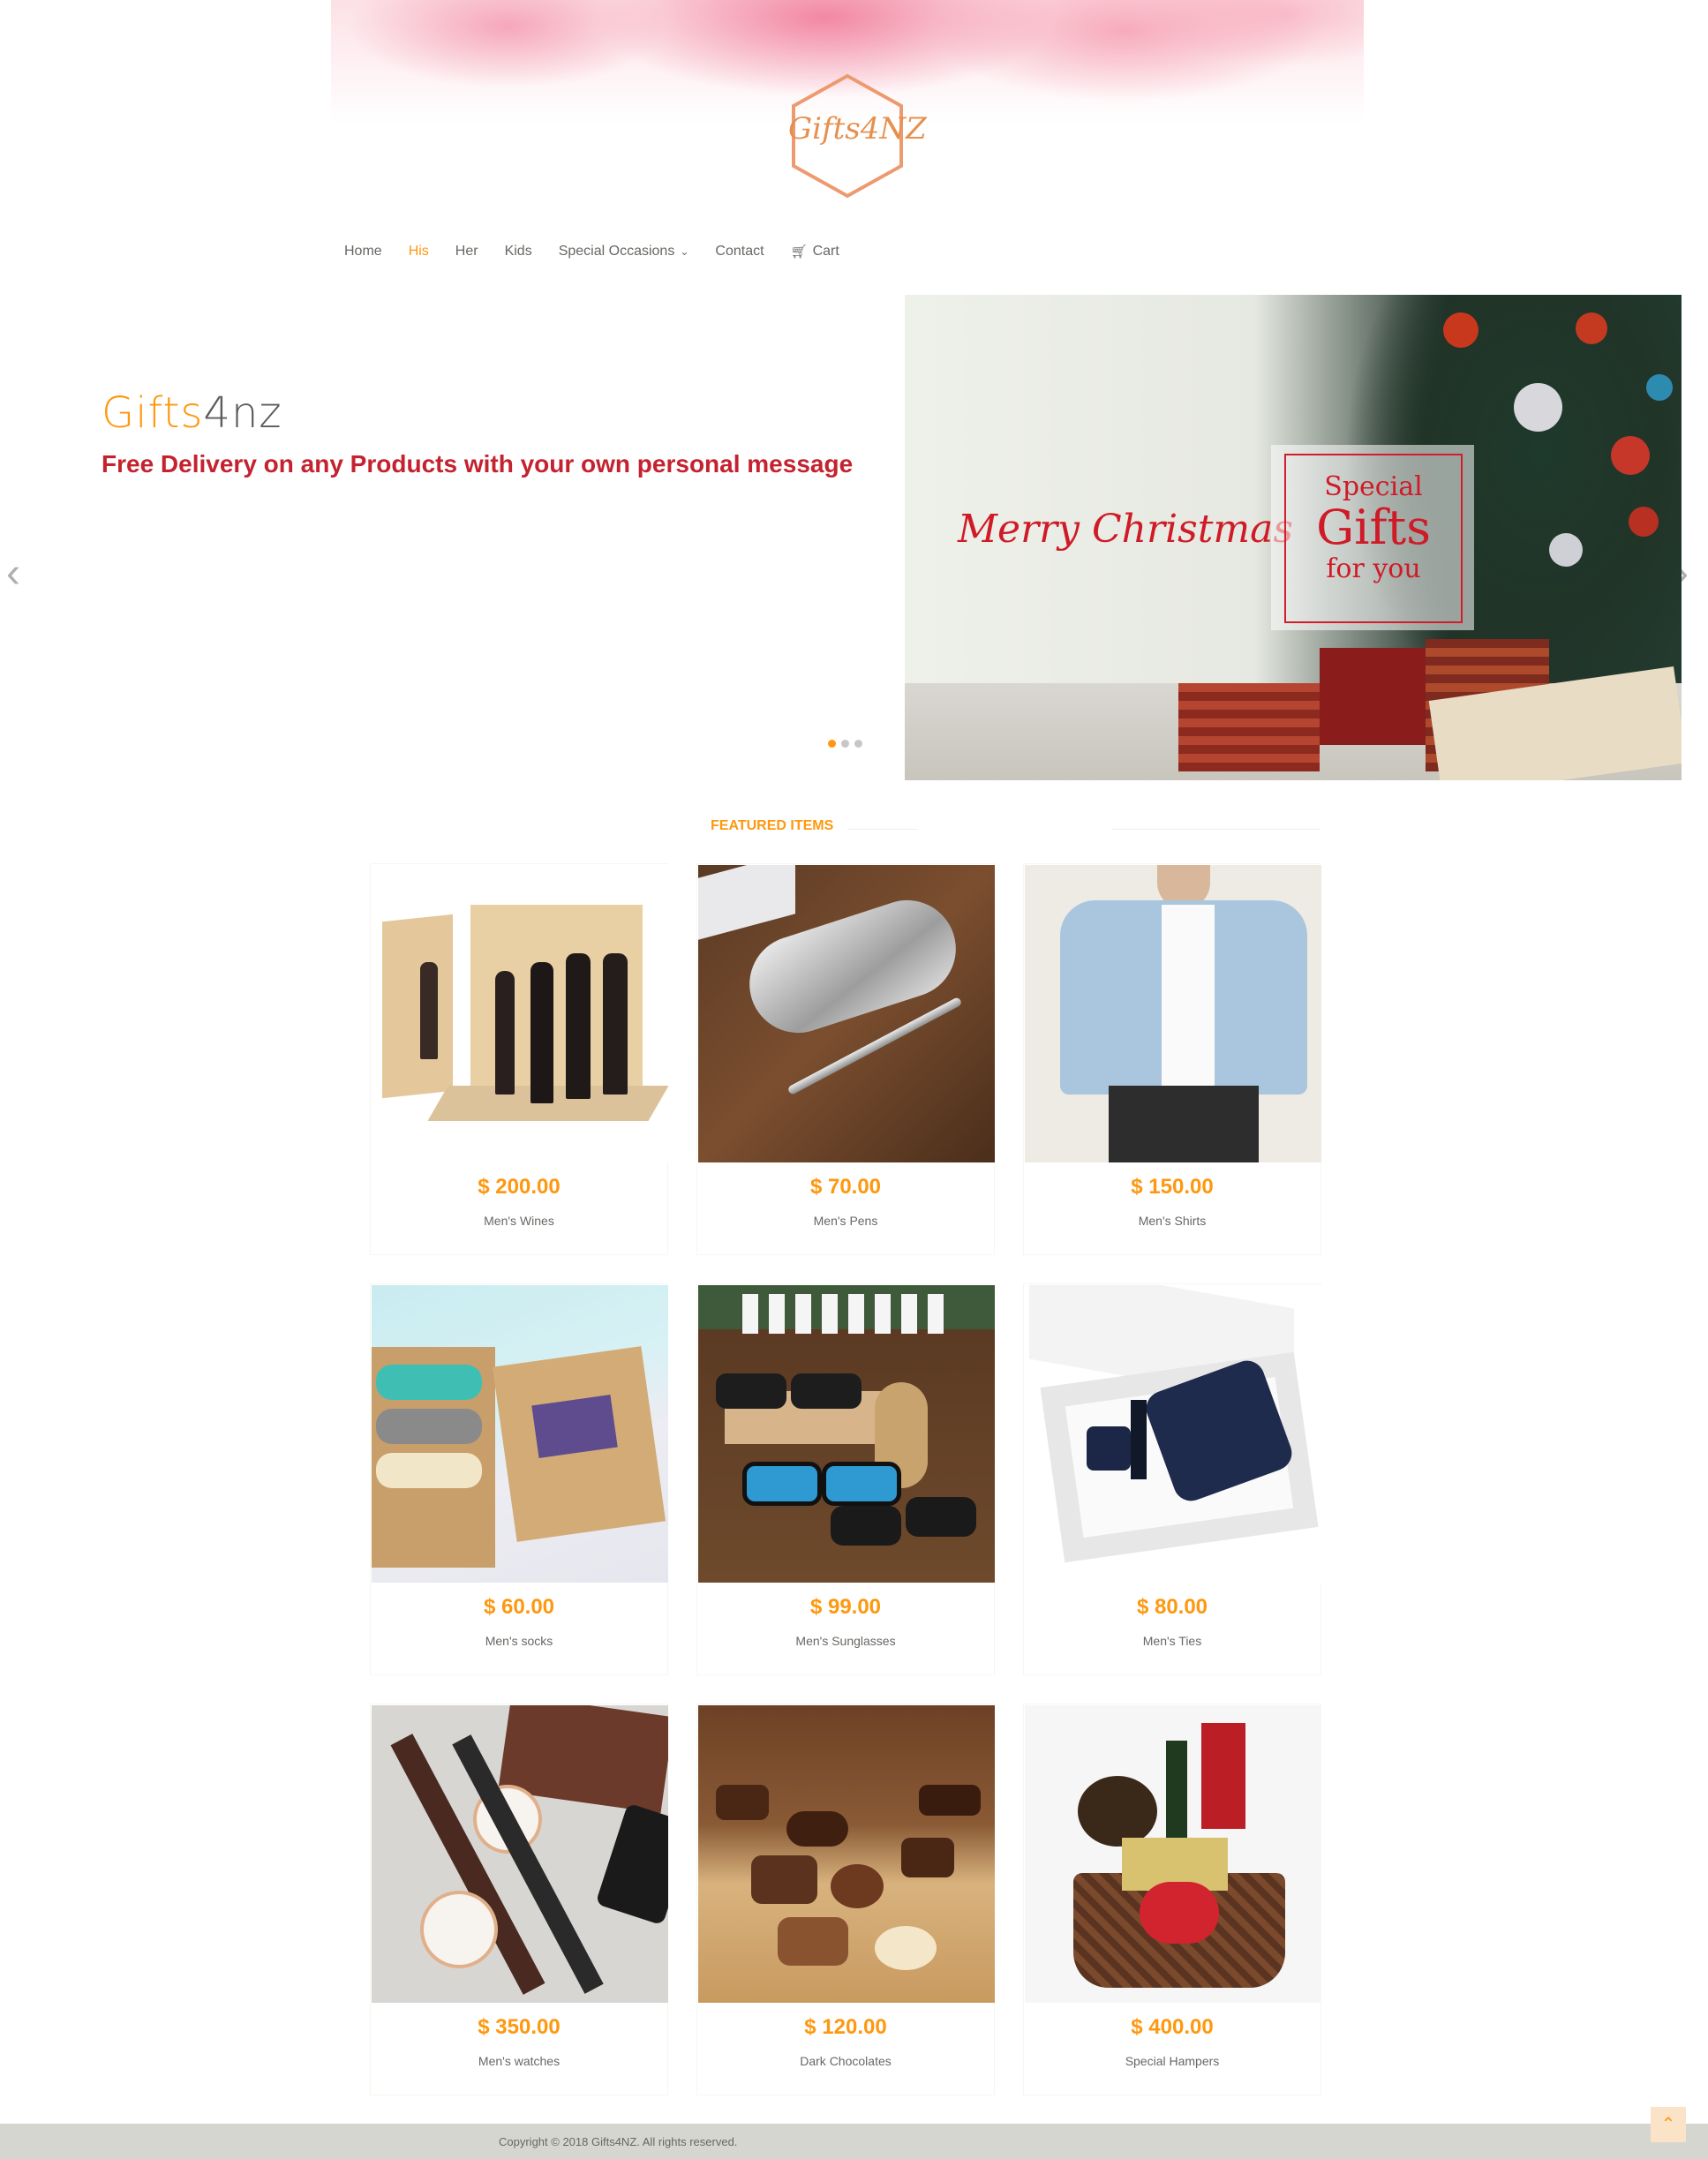 Image resolution: width=1708 pixels, height=2159 pixels. Describe the element at coordinates (847, 1014) in the screenshot. I see `product-image-pens` at that location.